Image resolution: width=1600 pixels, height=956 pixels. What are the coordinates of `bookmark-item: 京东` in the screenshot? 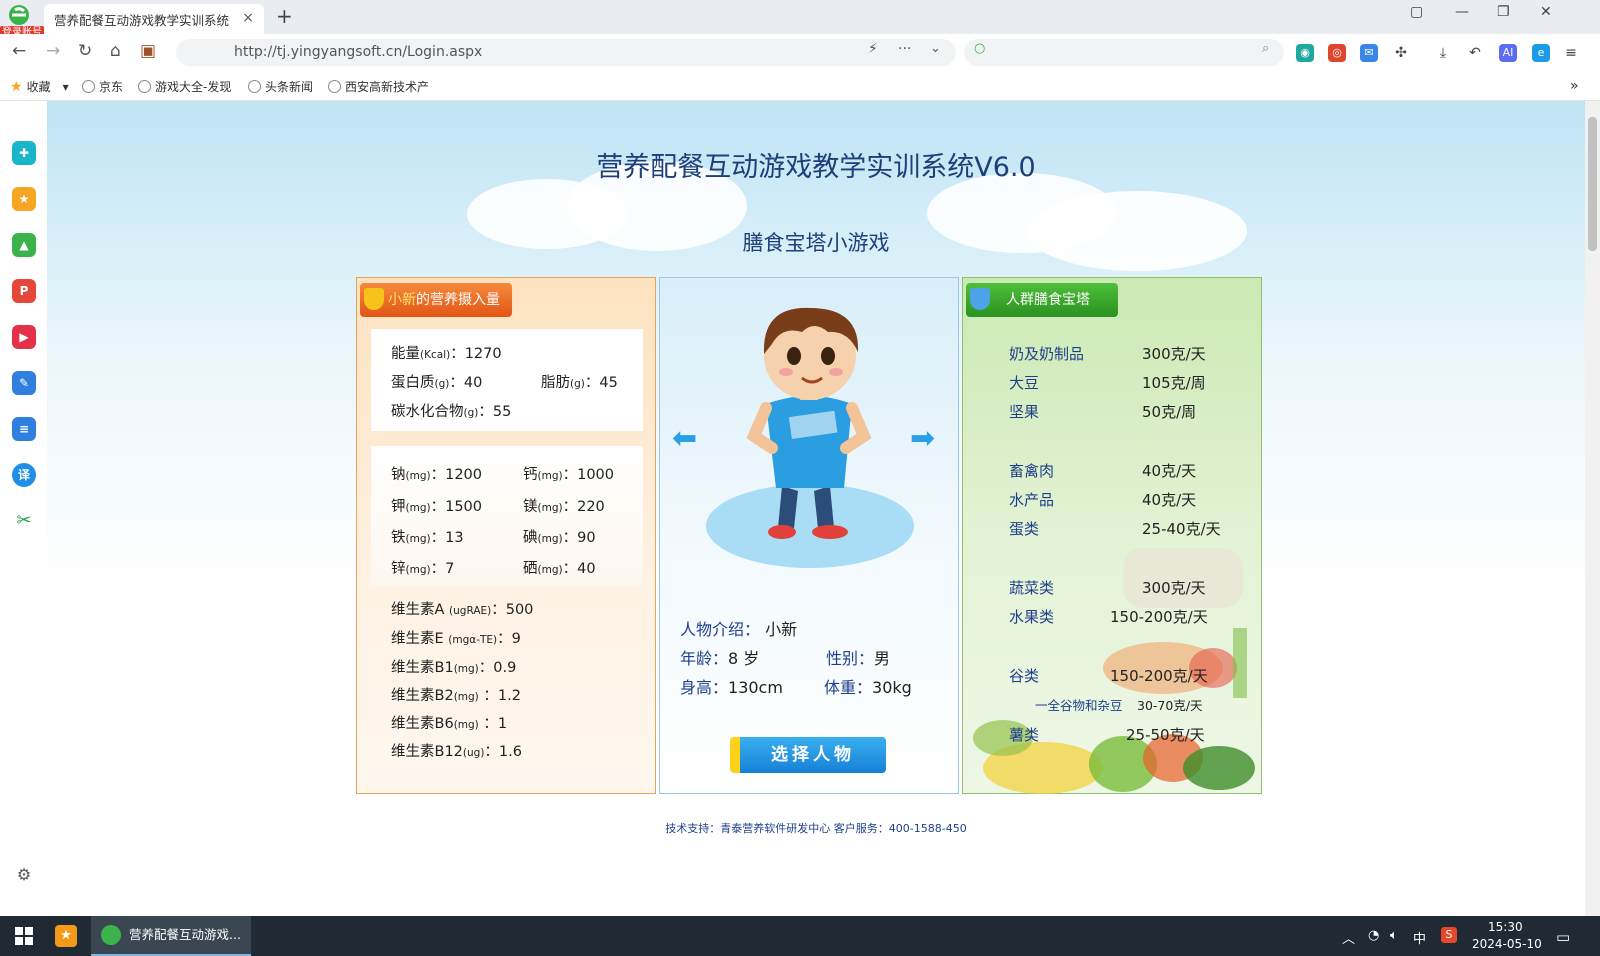 It's located at (102, 86).